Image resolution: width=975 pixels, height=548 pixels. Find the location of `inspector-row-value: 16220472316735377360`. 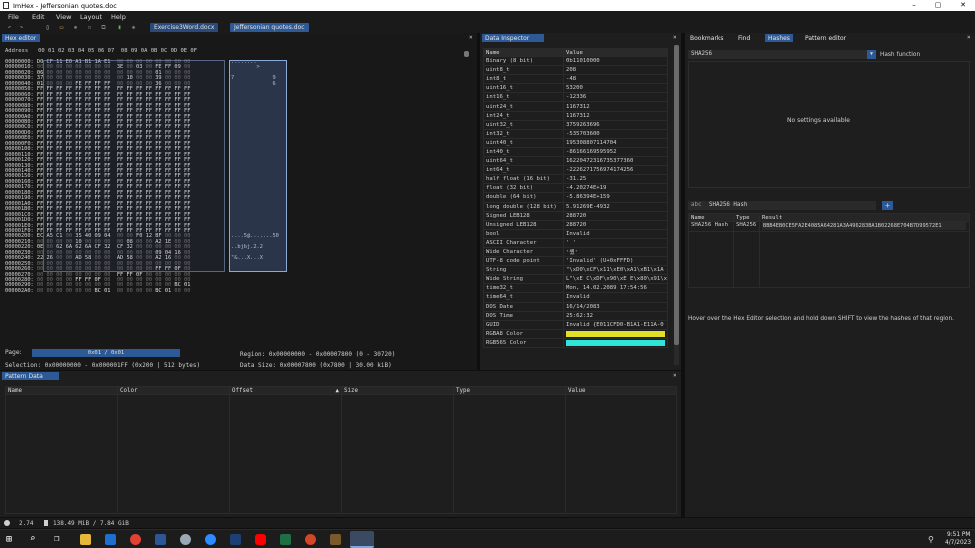

inspector-row-value: 16220472316735377360 is located at coordinates (615, 161).